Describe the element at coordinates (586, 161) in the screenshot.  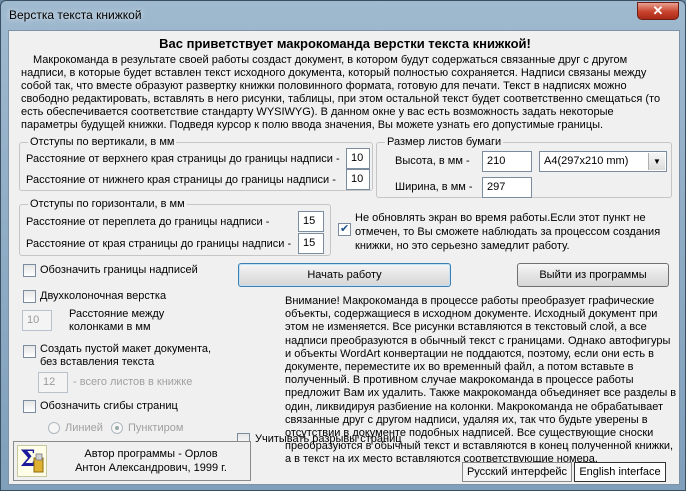
I see `paper-format-value: А4(297x210 mm)` at that location.